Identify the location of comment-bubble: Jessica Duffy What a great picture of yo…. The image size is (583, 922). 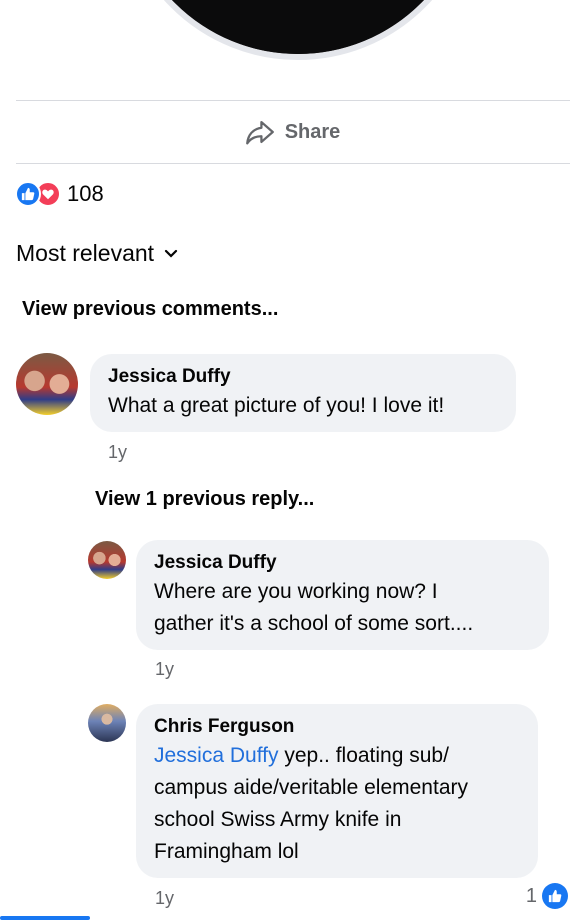
(303, 393).